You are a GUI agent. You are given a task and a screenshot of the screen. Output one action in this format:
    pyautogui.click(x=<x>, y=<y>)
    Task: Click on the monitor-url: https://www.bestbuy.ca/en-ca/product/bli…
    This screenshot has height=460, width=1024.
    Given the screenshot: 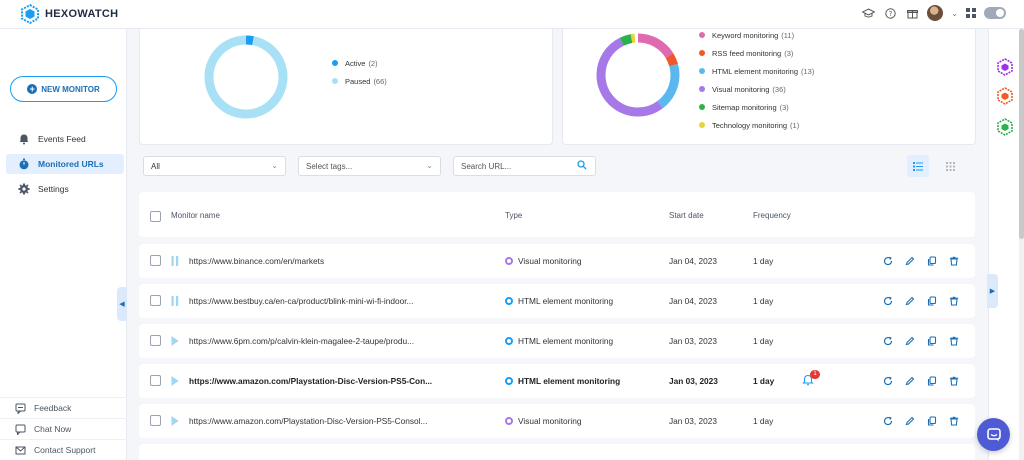 What is the action you would take?
    pyautogui.click(x=319, y=301)
    